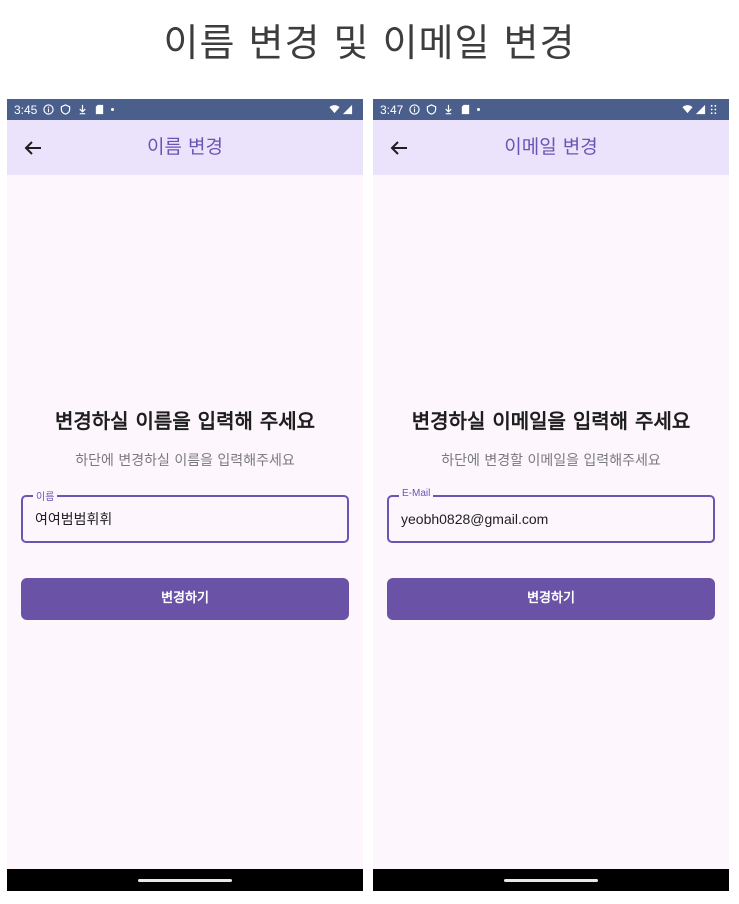 Image resolution: width=739 pixels, height=904 pixels. Describe the element at coordinates (369, 43) in the screenshot. I see `page-title: 이름 변경 및 이메일 변경` at that location.